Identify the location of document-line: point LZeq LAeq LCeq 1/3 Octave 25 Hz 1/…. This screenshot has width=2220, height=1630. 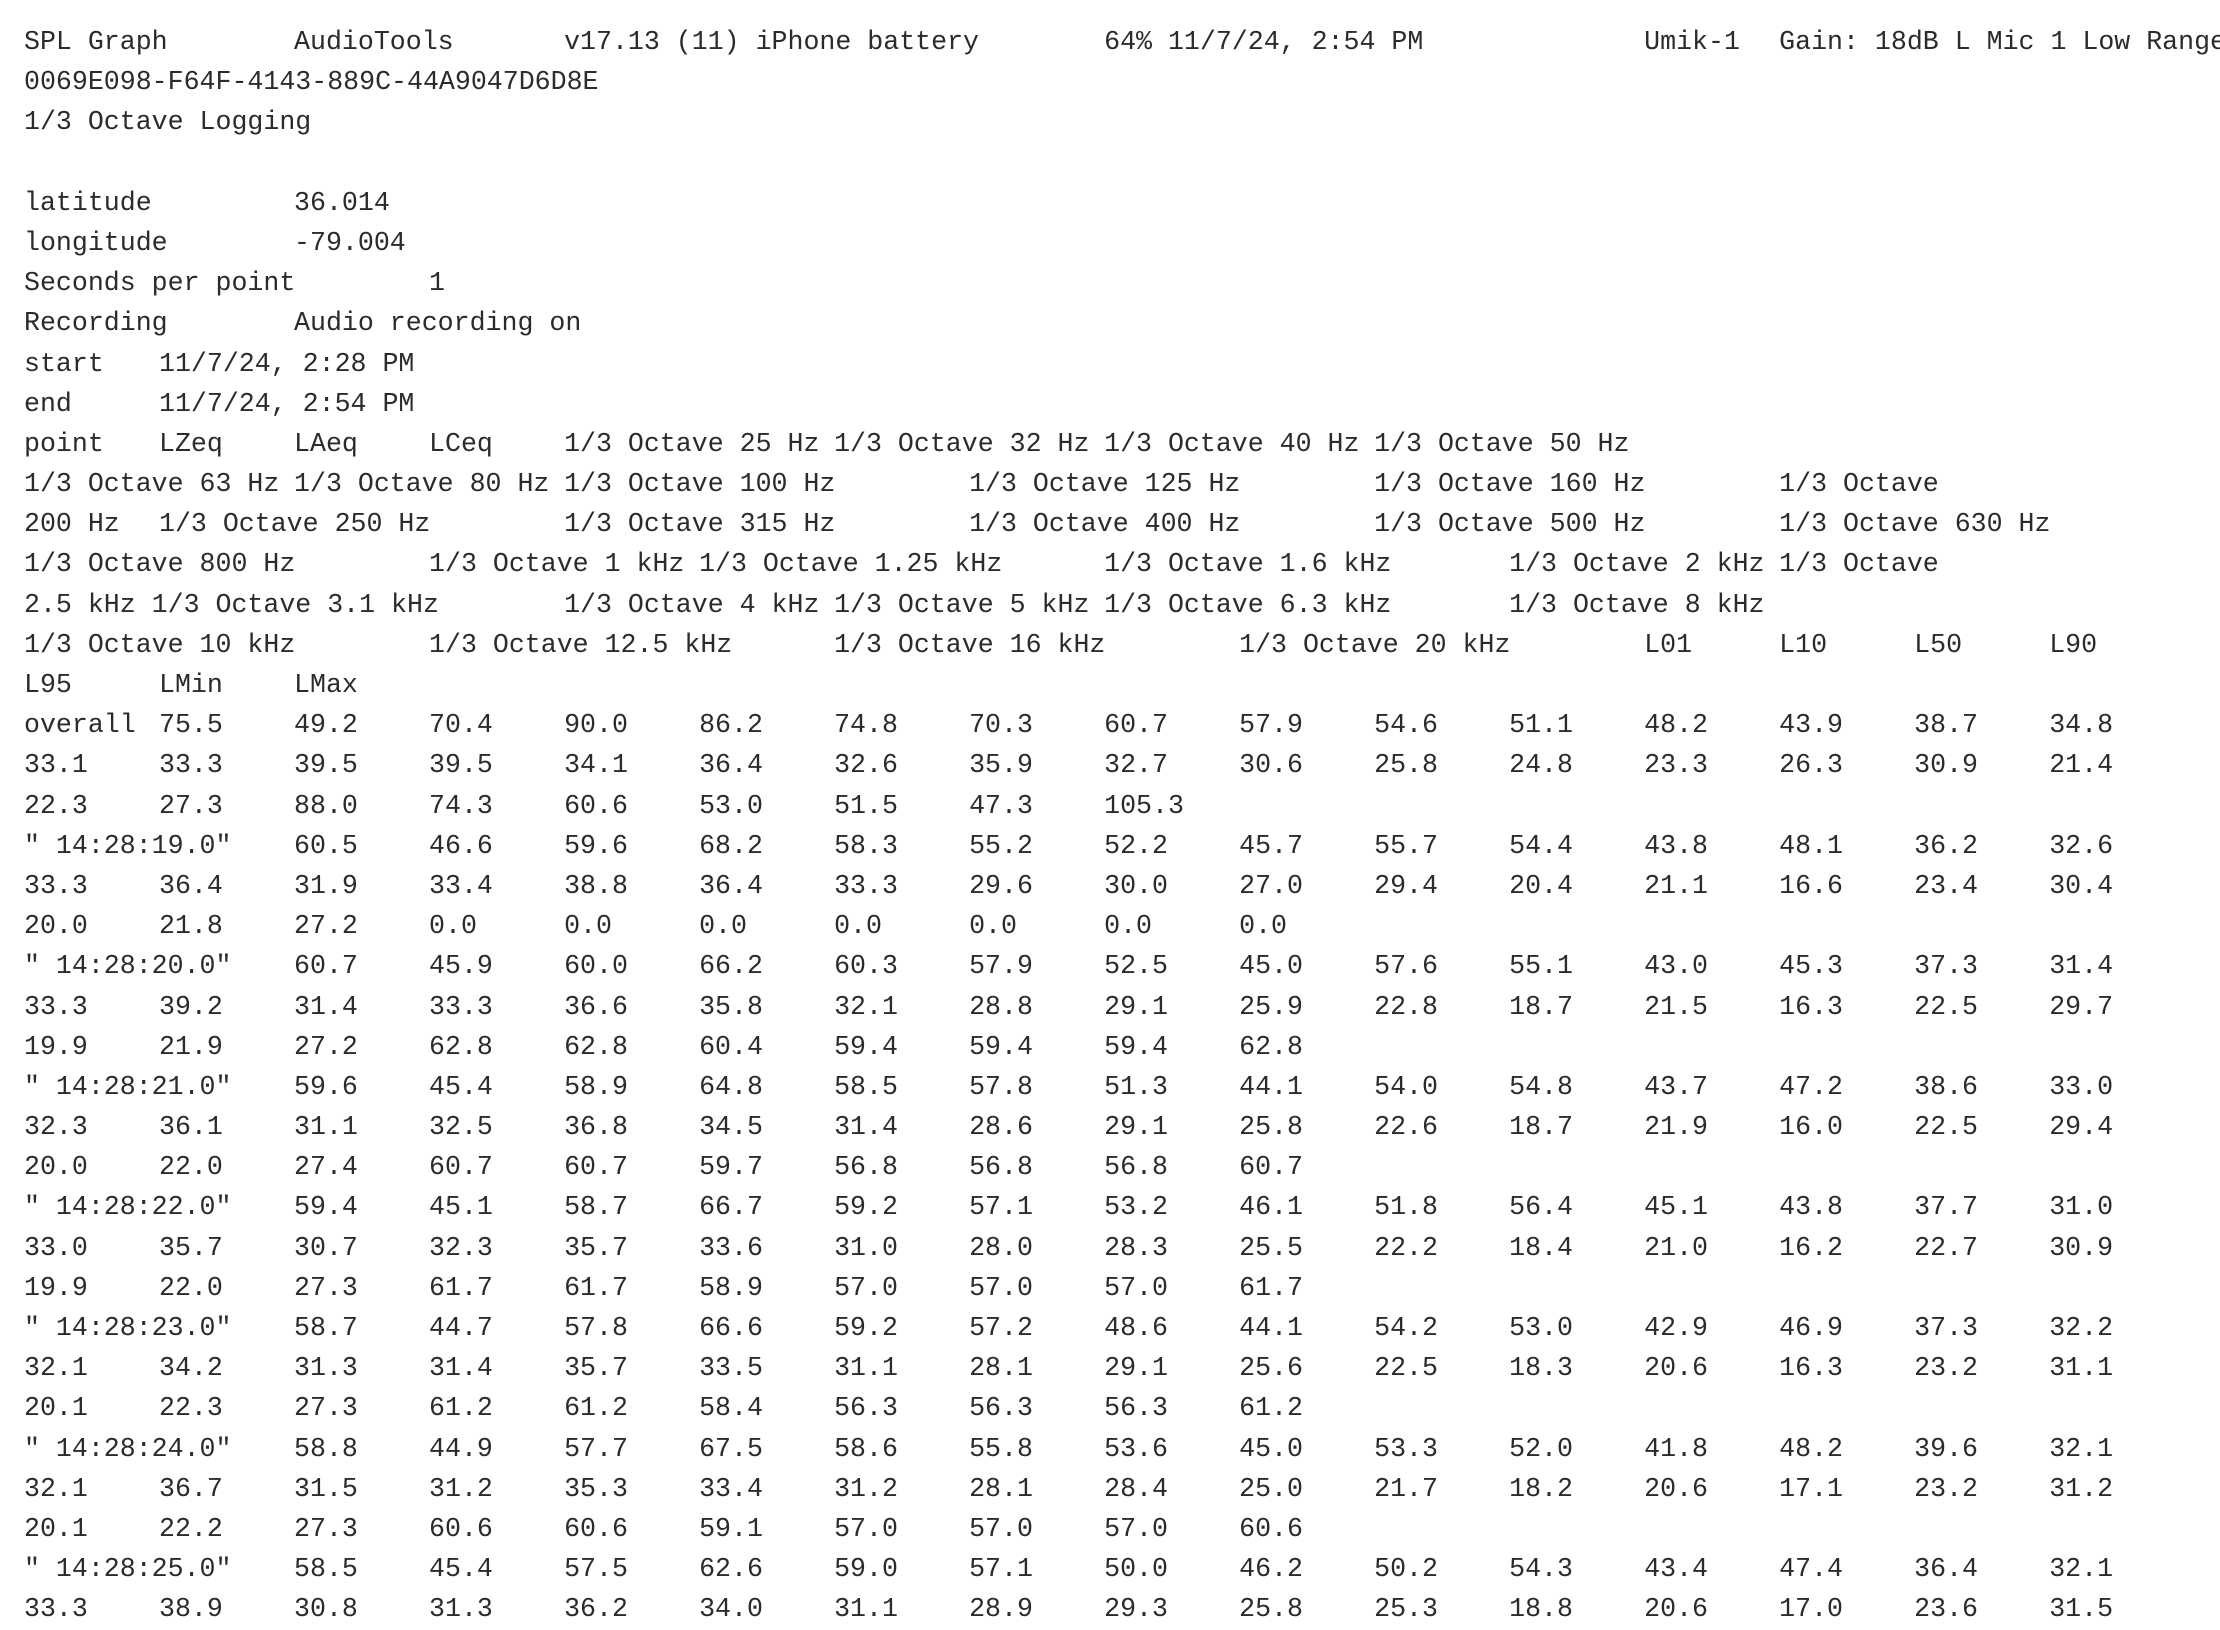
(827, 443).